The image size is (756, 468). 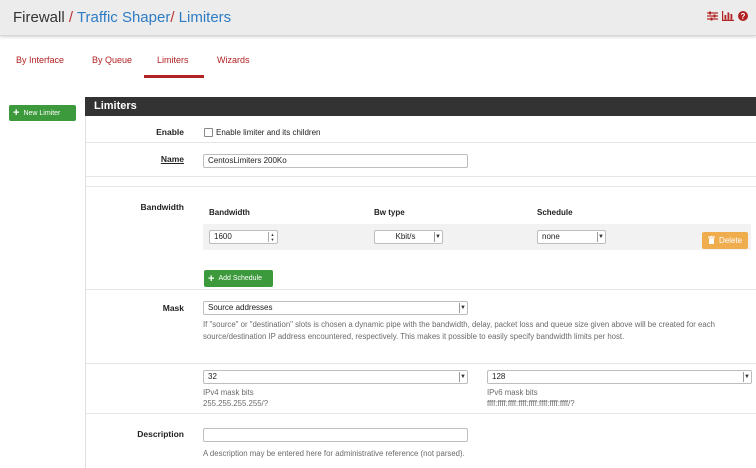 I want to click on name-row: Name CentosLimiters 200Ko, so click(x=421, y=160).